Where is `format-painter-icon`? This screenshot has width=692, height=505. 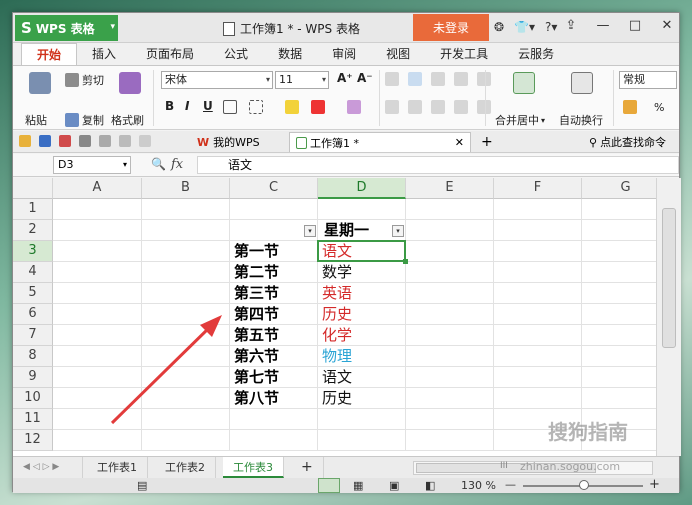 format-painter-icon is located at coordinates (130, 83).